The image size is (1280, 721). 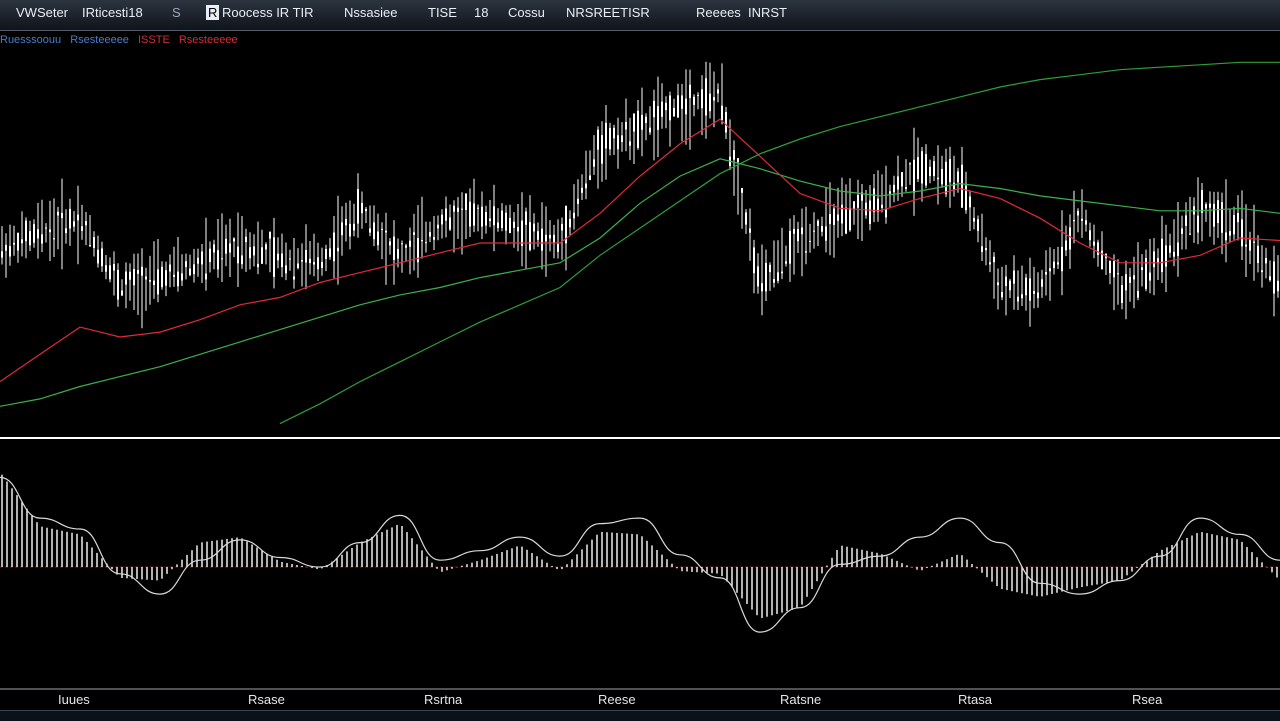 What do you see at coordinates (443, 699) in the screenshot?
I see `x-tick-label: Rsrtna` at bounding box center [443, 699].